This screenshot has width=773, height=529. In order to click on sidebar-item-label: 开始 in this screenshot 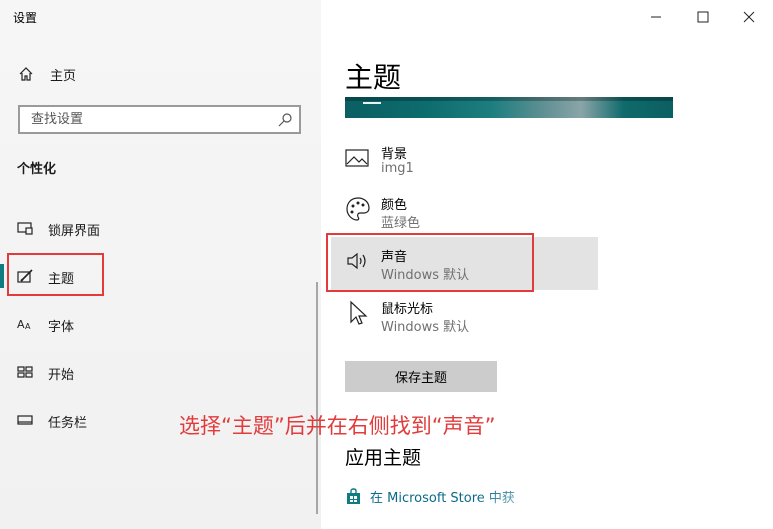, I will do `click(61, 375)`.